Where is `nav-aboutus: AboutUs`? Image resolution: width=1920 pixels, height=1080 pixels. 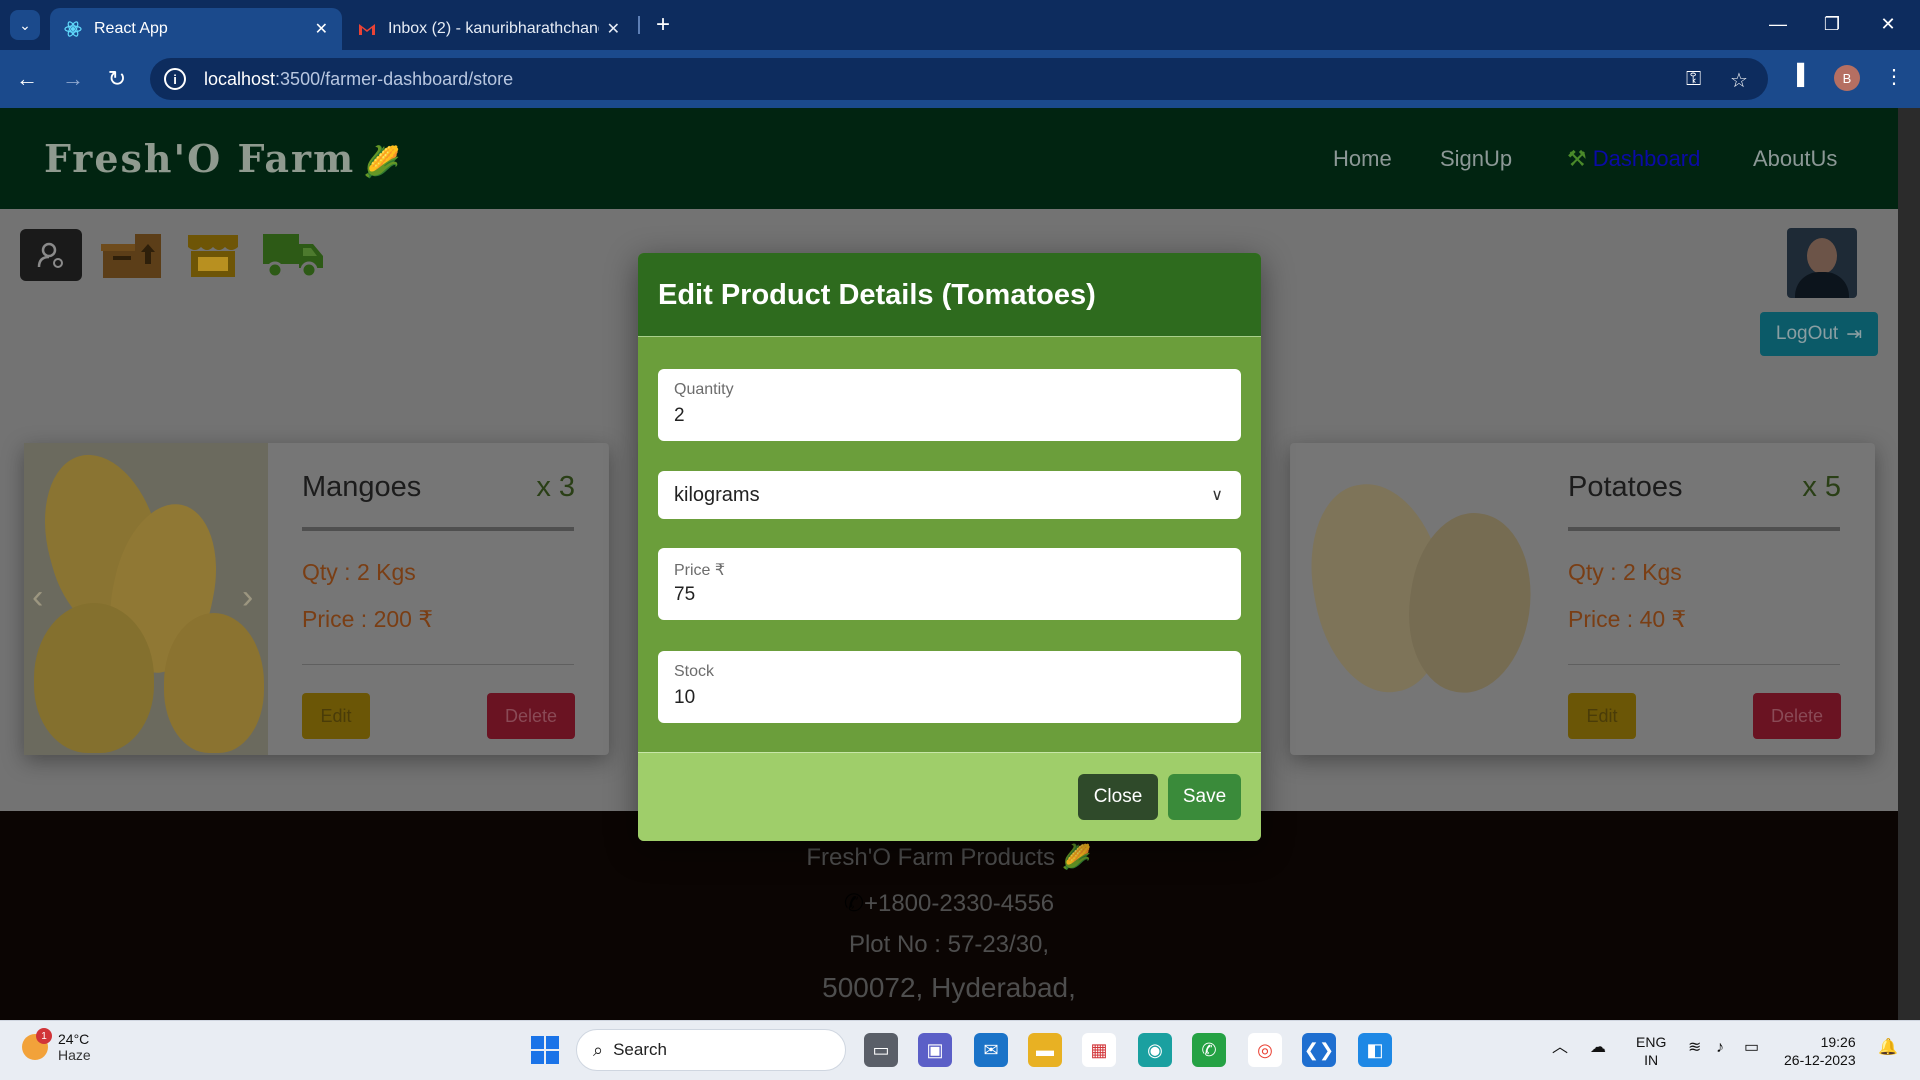 nav-aboutus: AboutUs is located at coordinates (1795, 159).